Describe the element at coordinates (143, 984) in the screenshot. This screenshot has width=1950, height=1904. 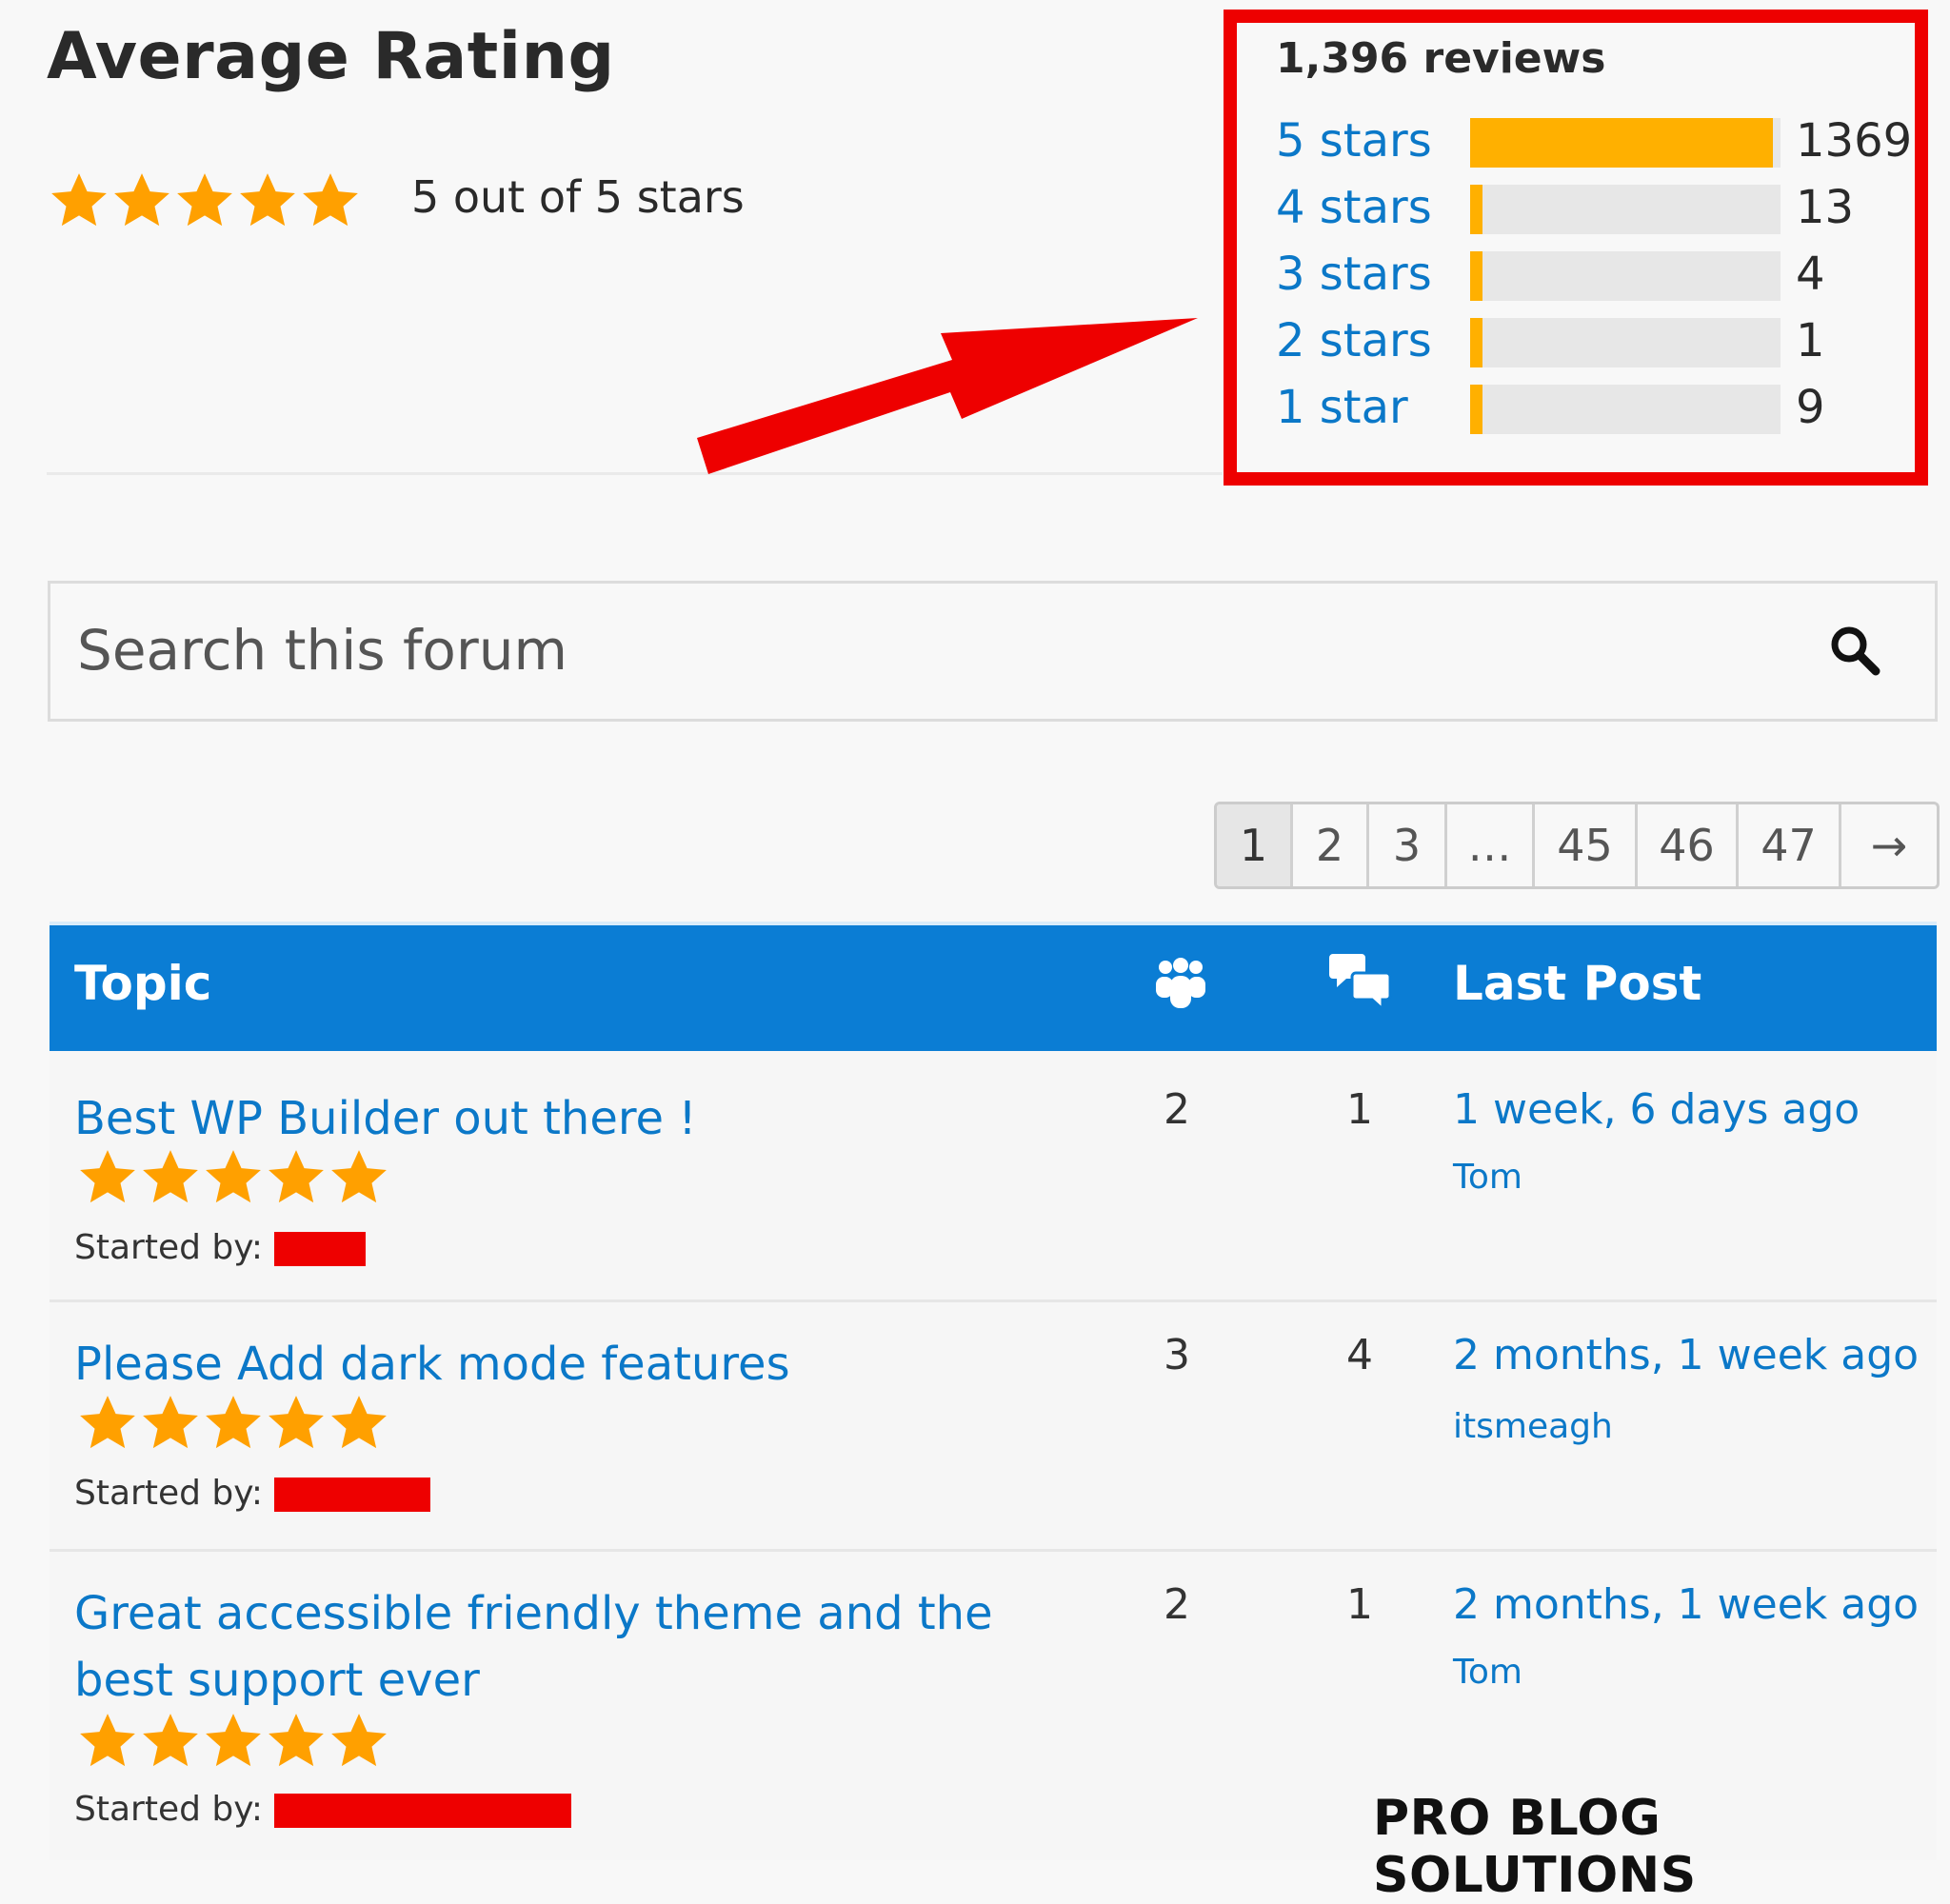
I see `topic-column-header: Topic` at that location.